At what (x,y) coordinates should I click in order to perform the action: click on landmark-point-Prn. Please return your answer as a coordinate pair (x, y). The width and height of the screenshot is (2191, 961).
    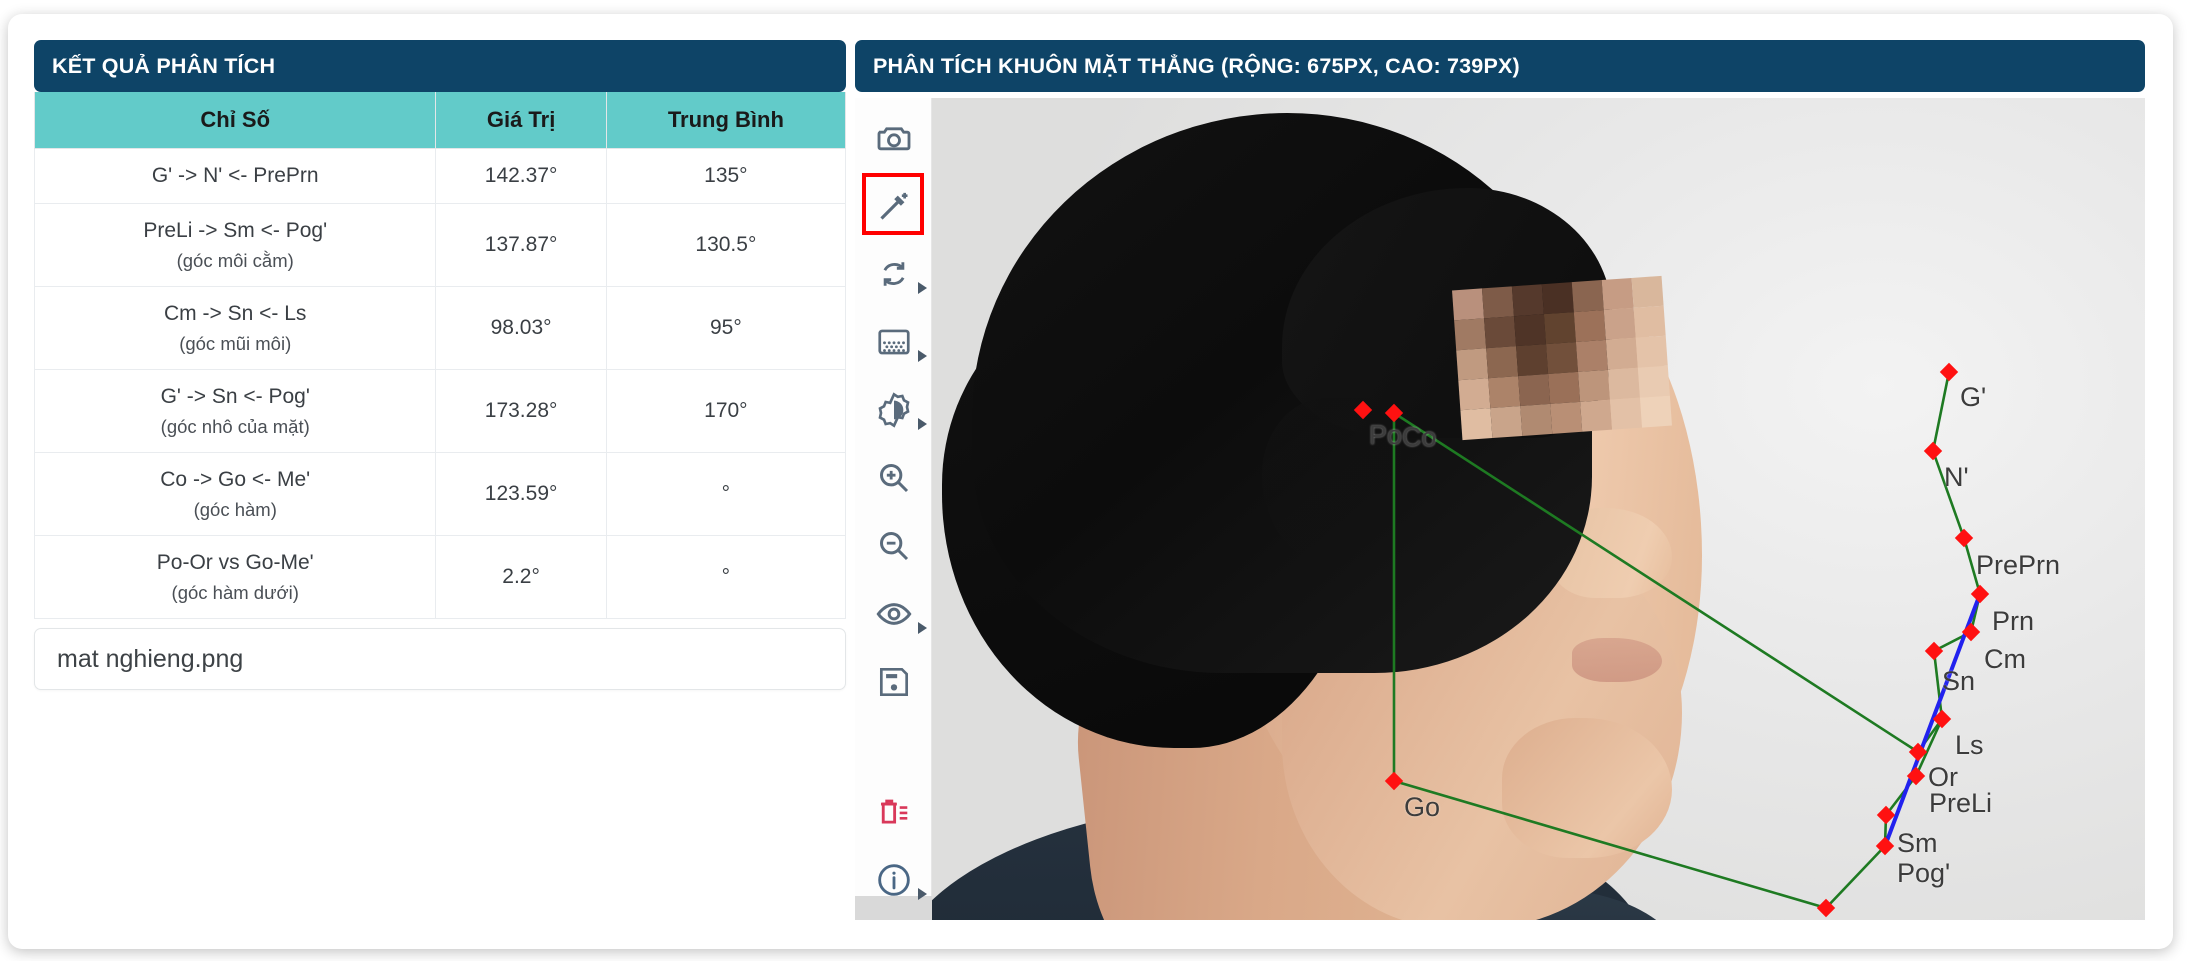
    Looking at the image, I should click on (1980, 594).